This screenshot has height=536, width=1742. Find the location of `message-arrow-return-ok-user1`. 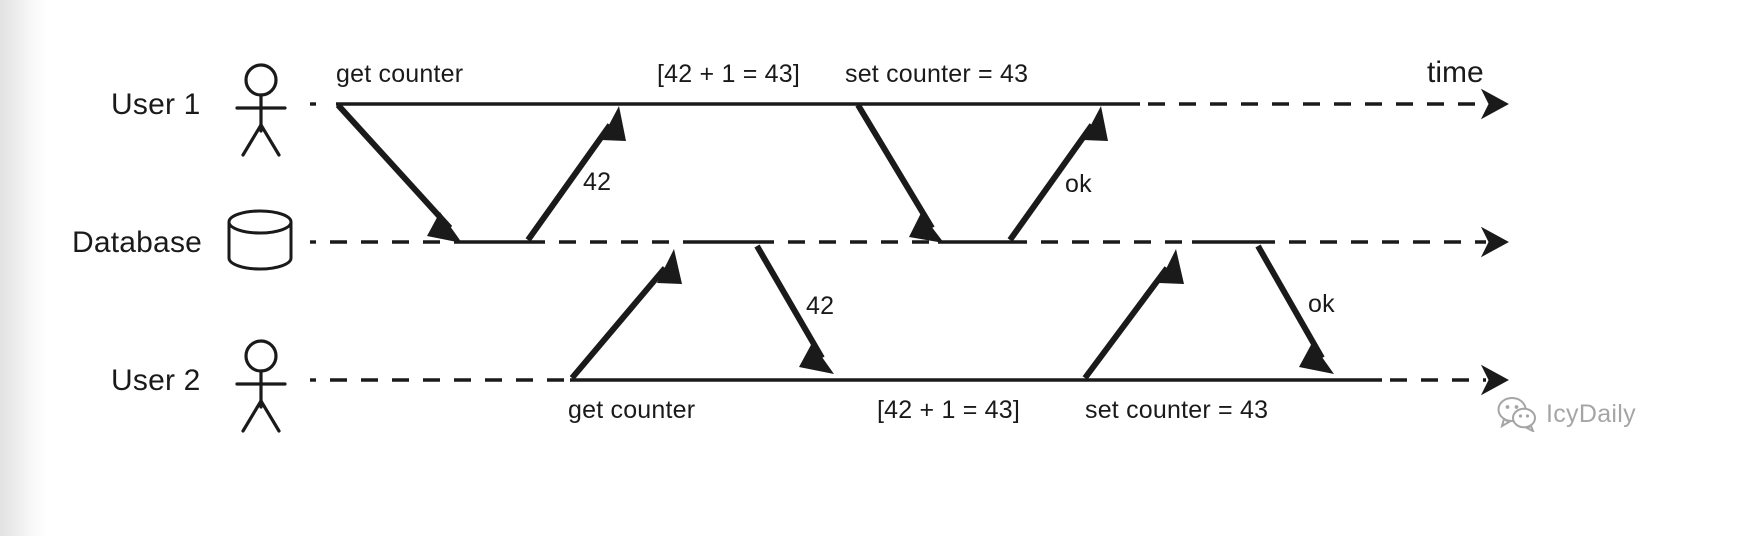

message-arrow-return-ok-user1 is located at coordinates (1057, 174).